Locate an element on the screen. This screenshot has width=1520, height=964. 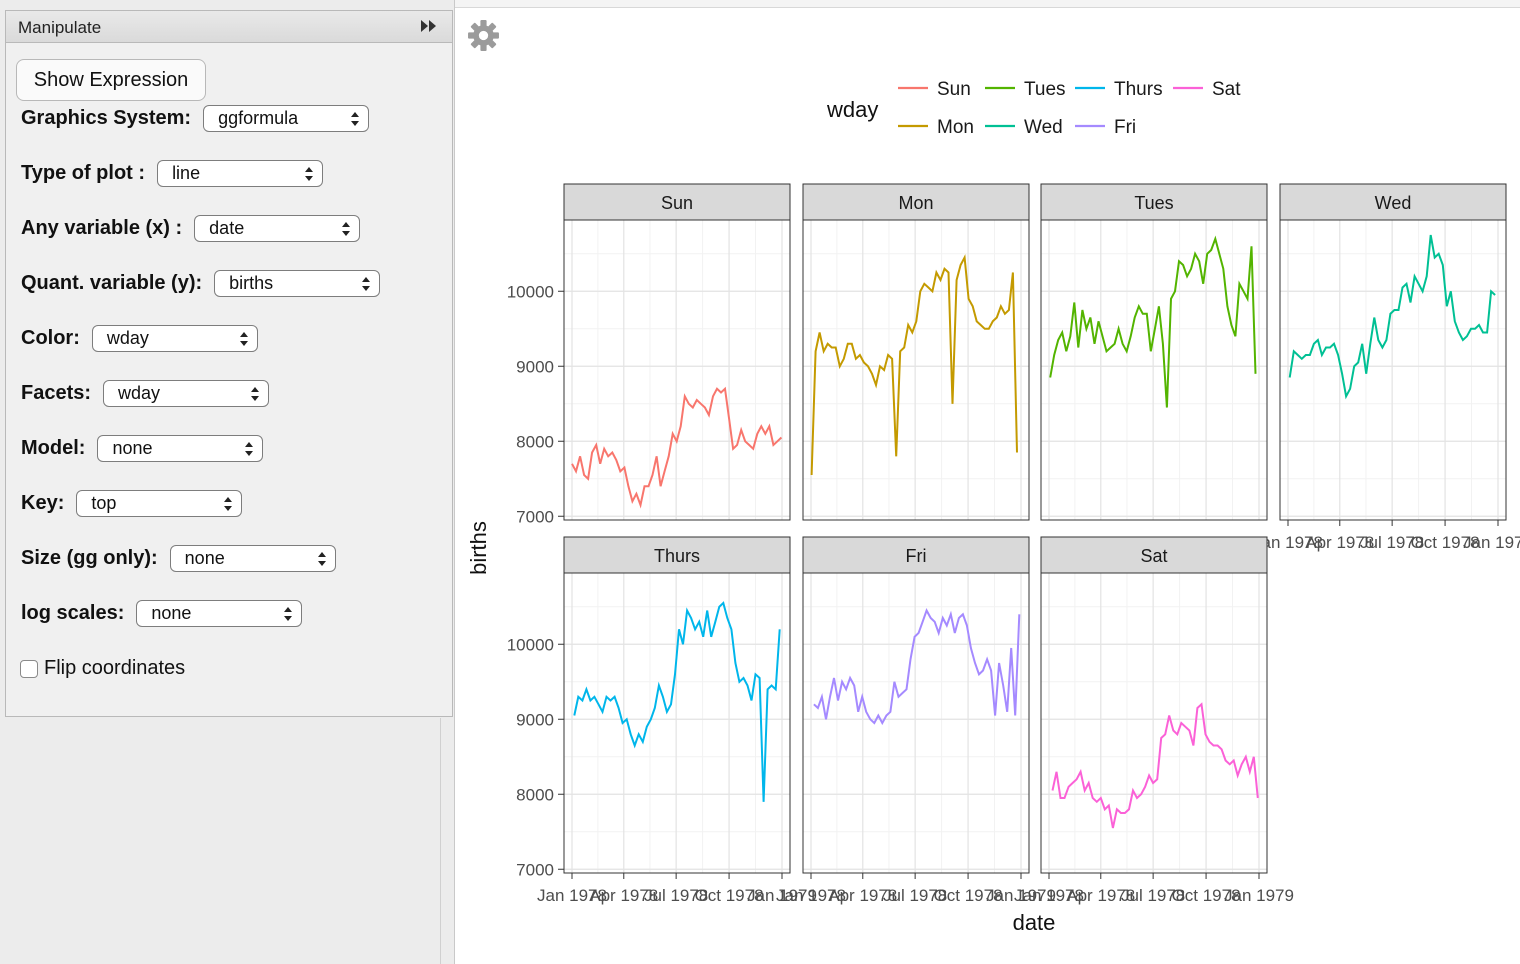
key-value: top is located at coordinates (104, 502).